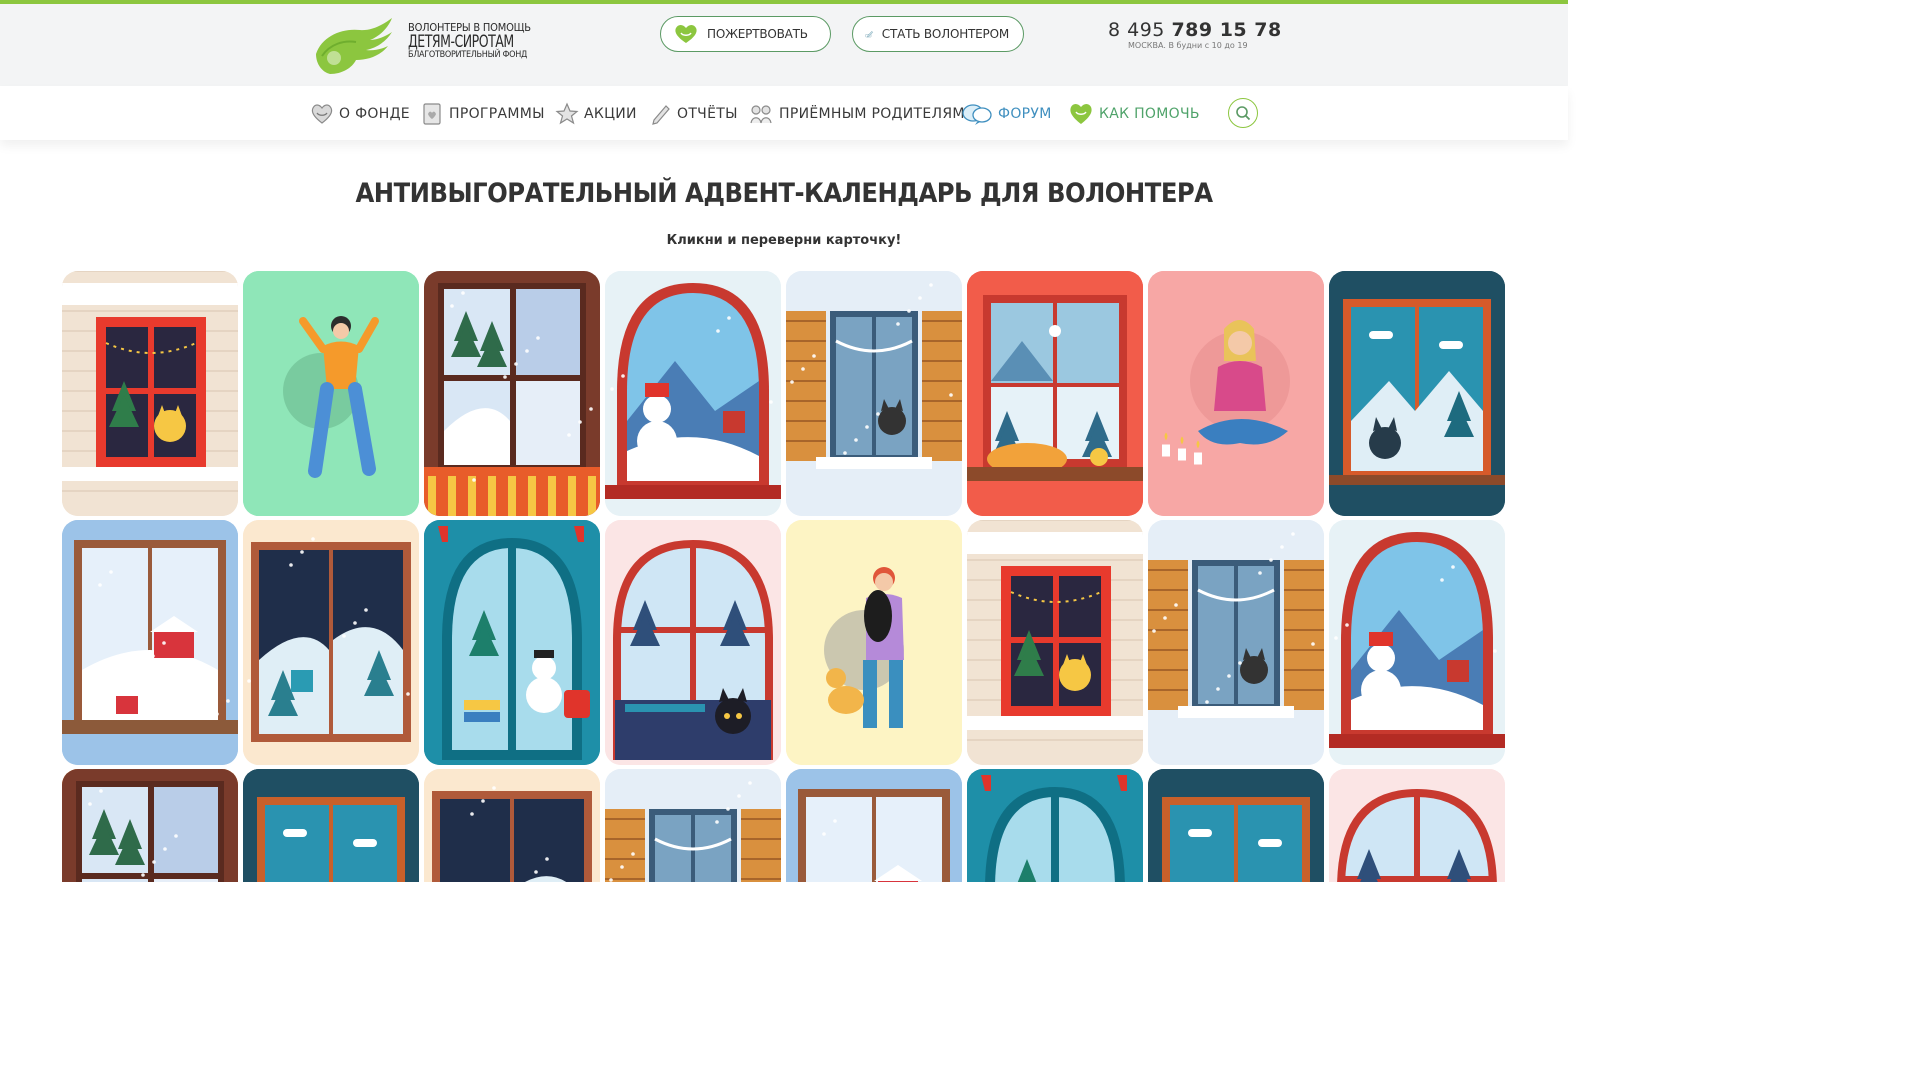 This screenshot has width=1920, height=1080. I want to click on search-button, so click(1243, 113).